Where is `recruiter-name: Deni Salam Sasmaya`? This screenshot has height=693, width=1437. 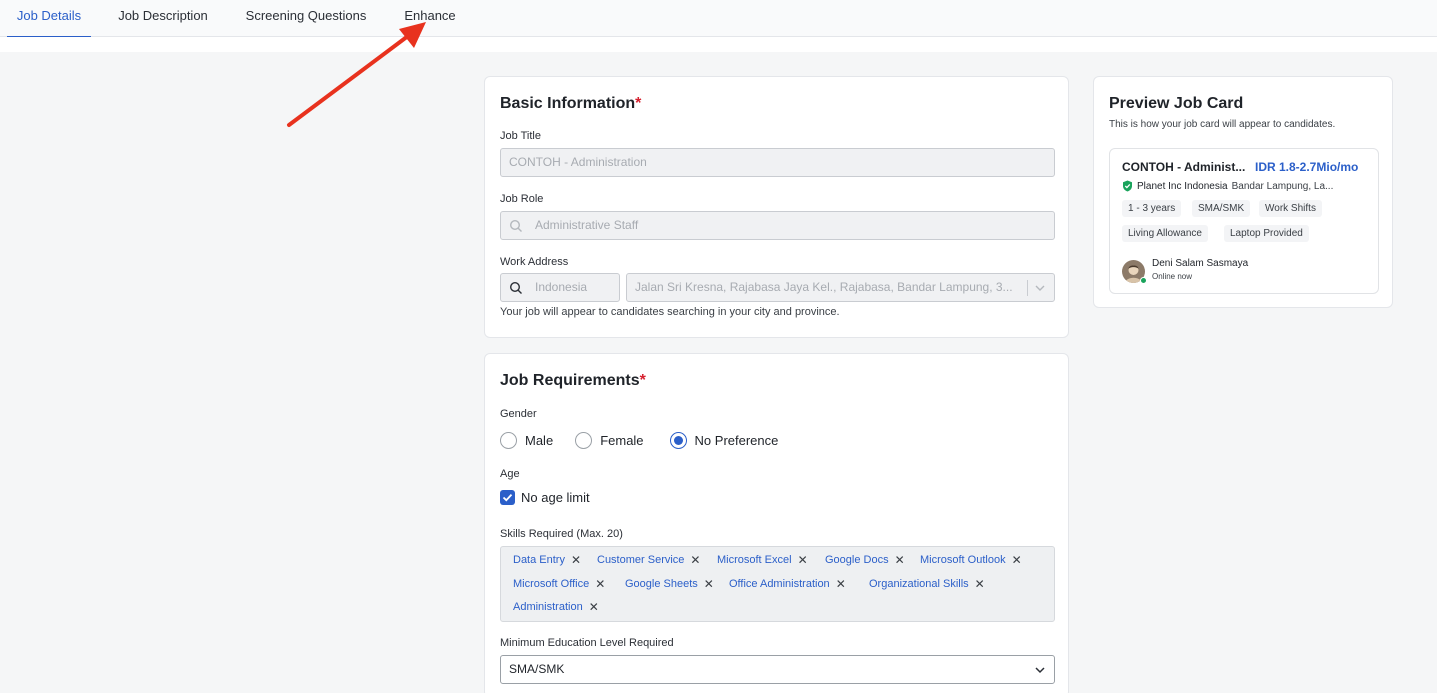 recruiter-name: Deni Salam Sasmaya is located at coordinates (1200, 263).